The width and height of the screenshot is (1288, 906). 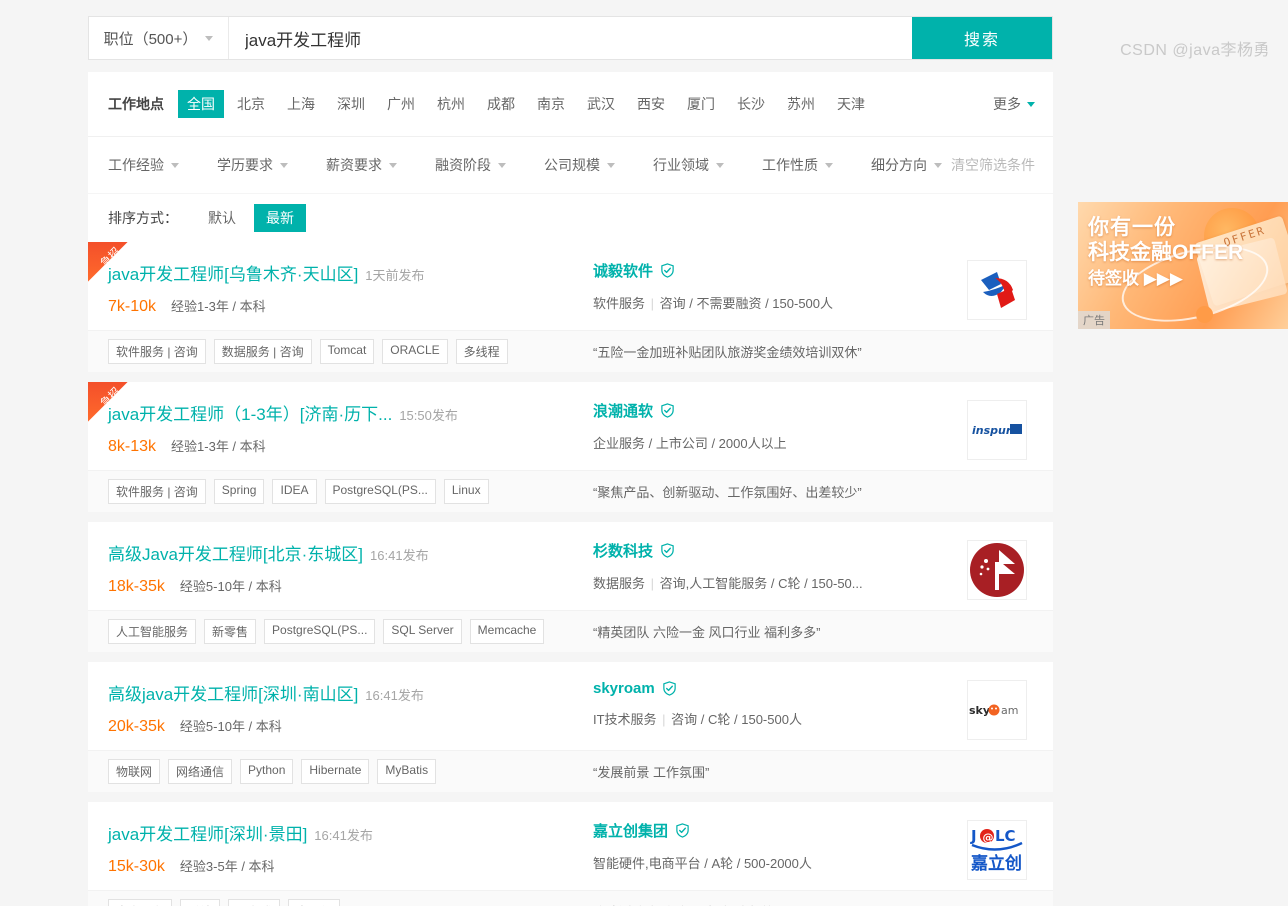 What do you see at coordinates (280, 218) in the screenshot?
I see `sort-option-1: 最新` at bounding box center [280, 218].